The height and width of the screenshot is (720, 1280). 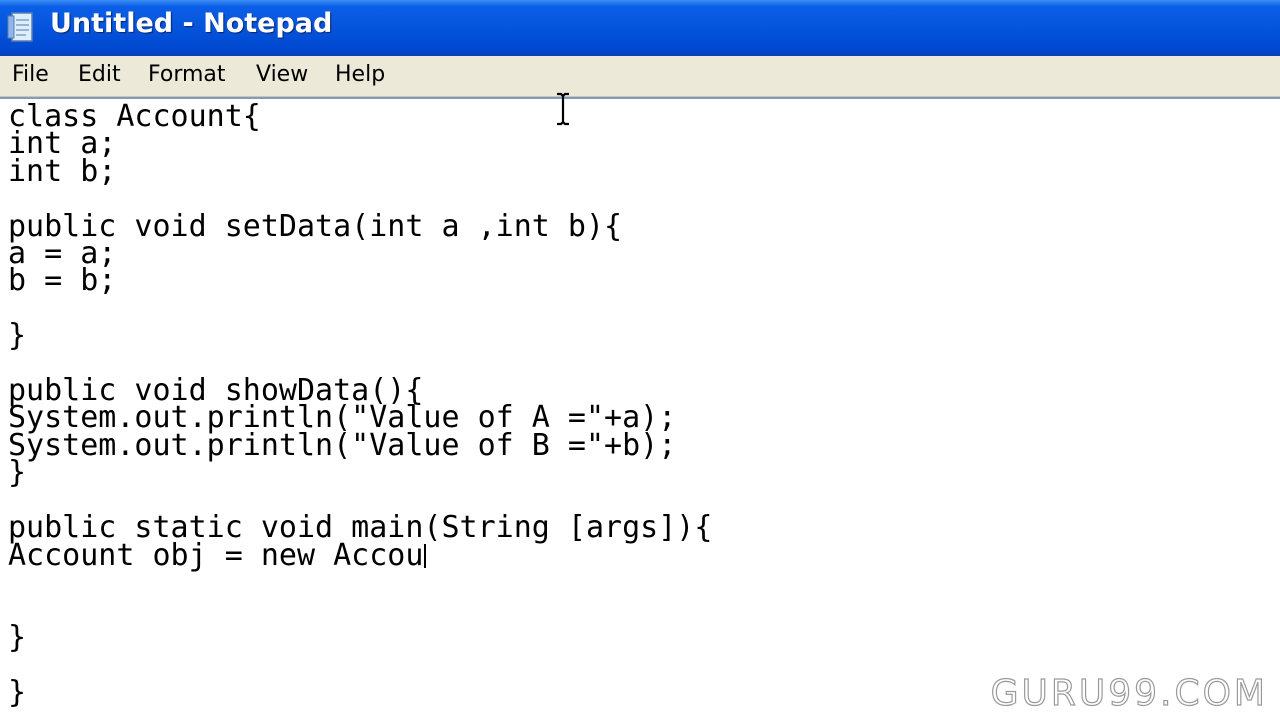 I want to click on menu-file: File, so click(x=30, y=74).